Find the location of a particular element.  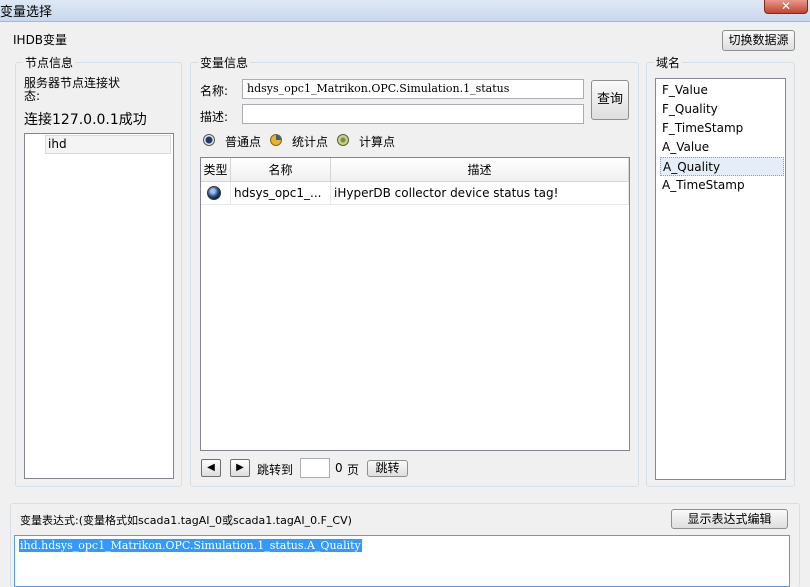

next-page-button: ▶ is located at coordinates (240, 468).